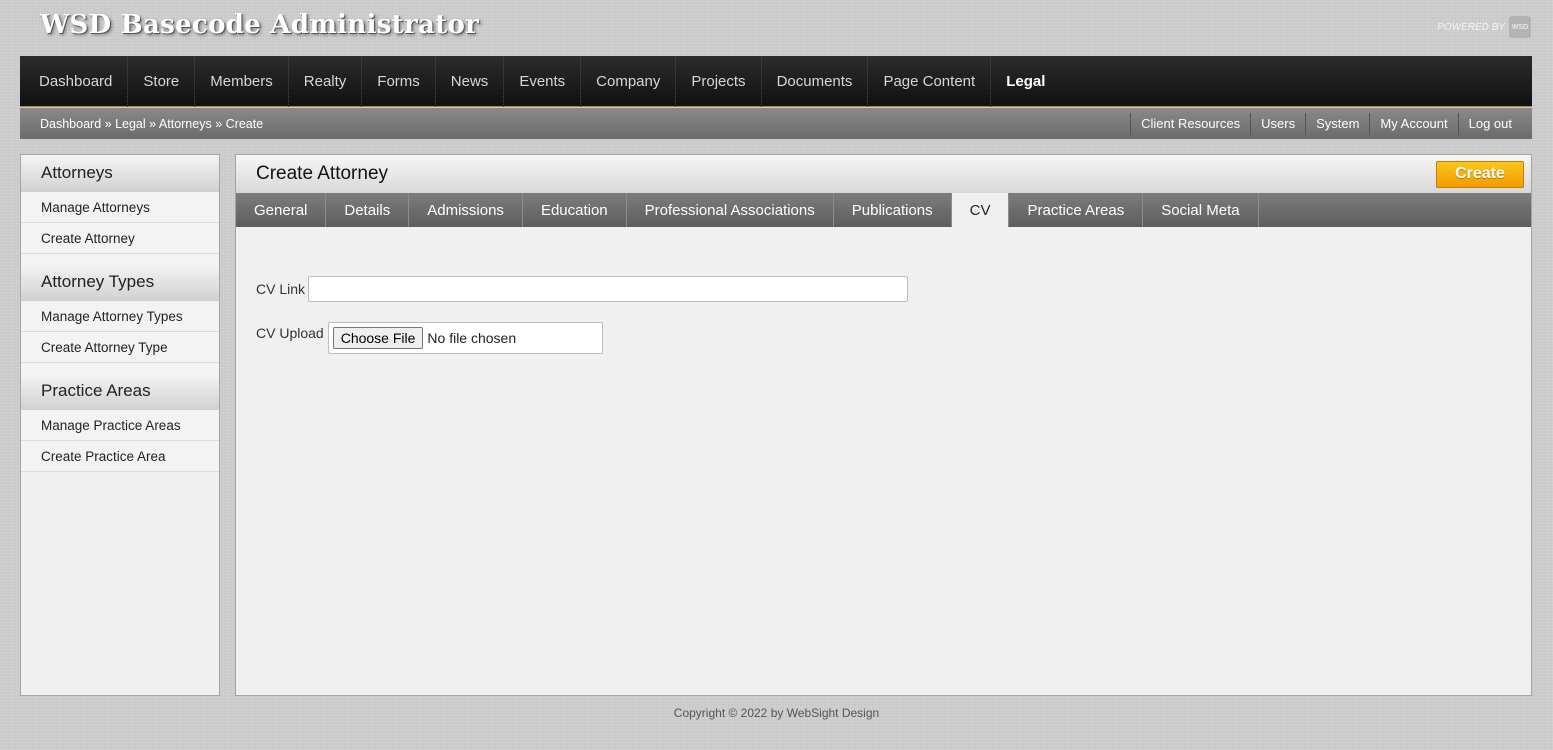 The image size is (1553, 750). Describe the element at coordinates (893, 210) in the screenshot. I see `tab-publications: Publications` at that location.